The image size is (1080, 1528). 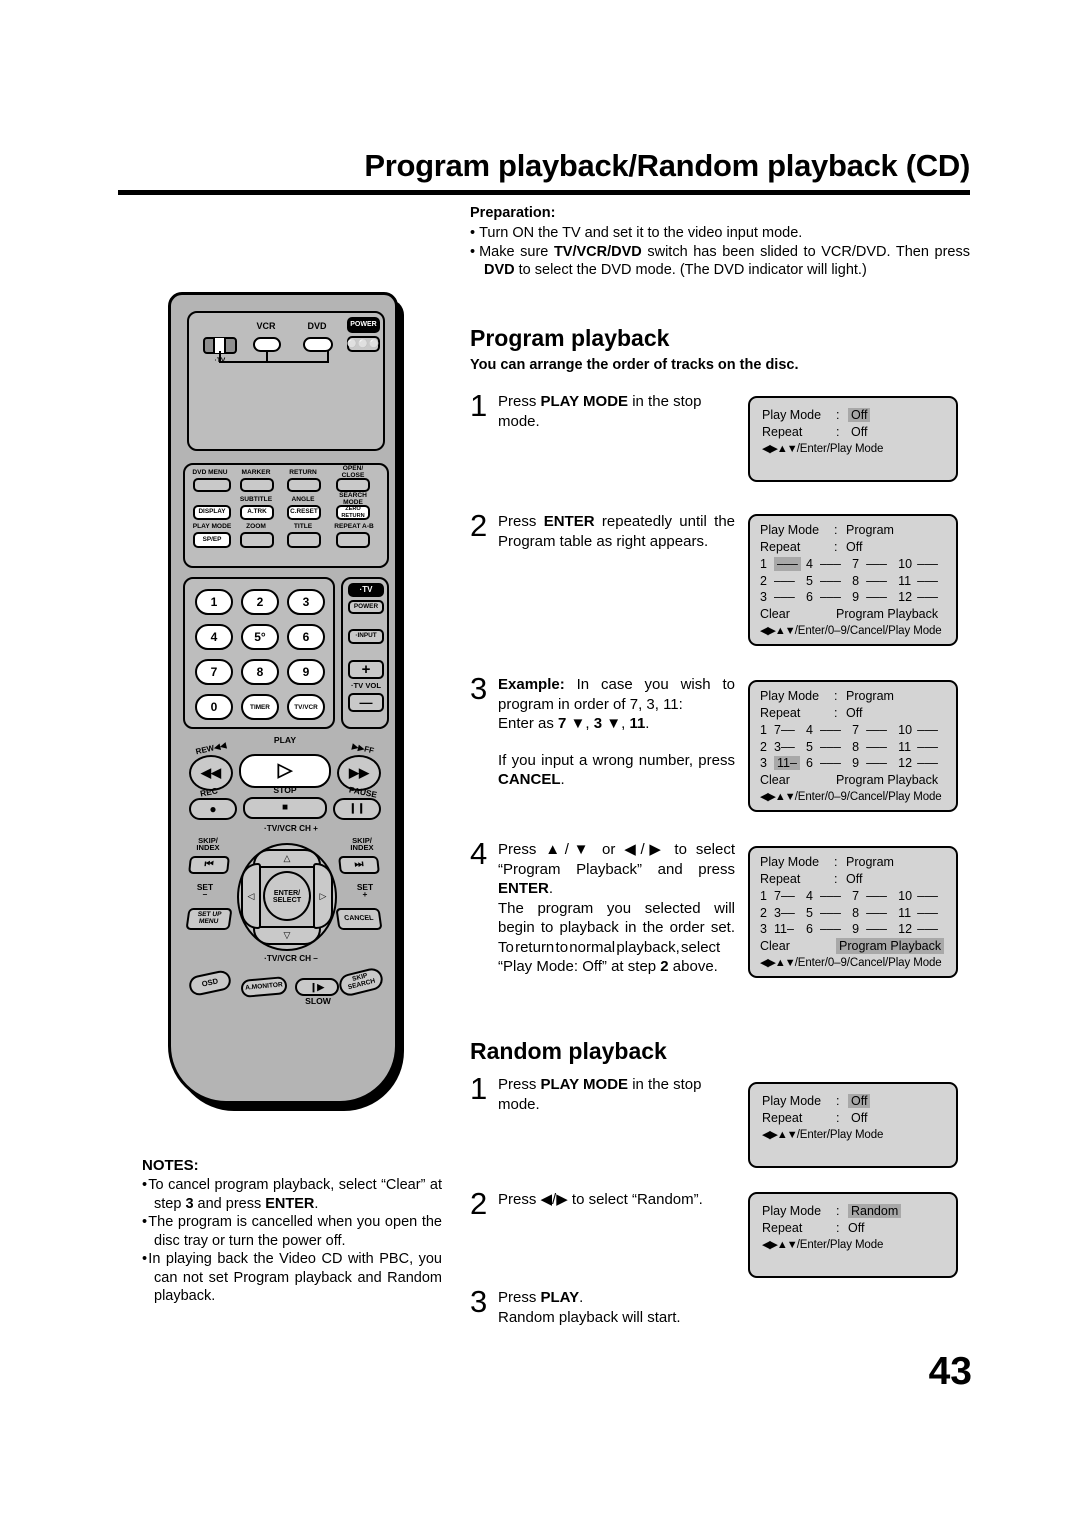 I want to click on tv-vol-up-button: +, so click(x=366, y=669).